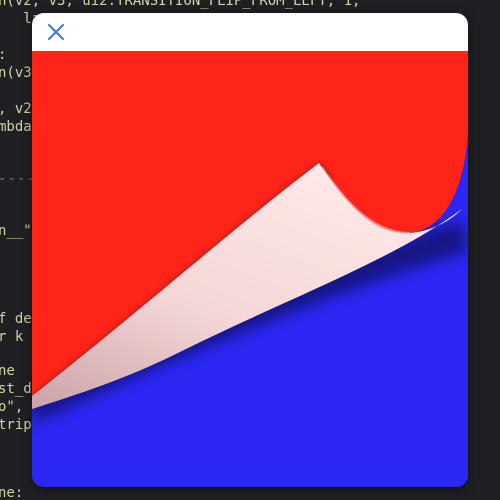 The height and width of the screenshot is (500, 500). Describe the element at coordinates (16, 319) in the screenshot. I see `code-line: f de` at that location.